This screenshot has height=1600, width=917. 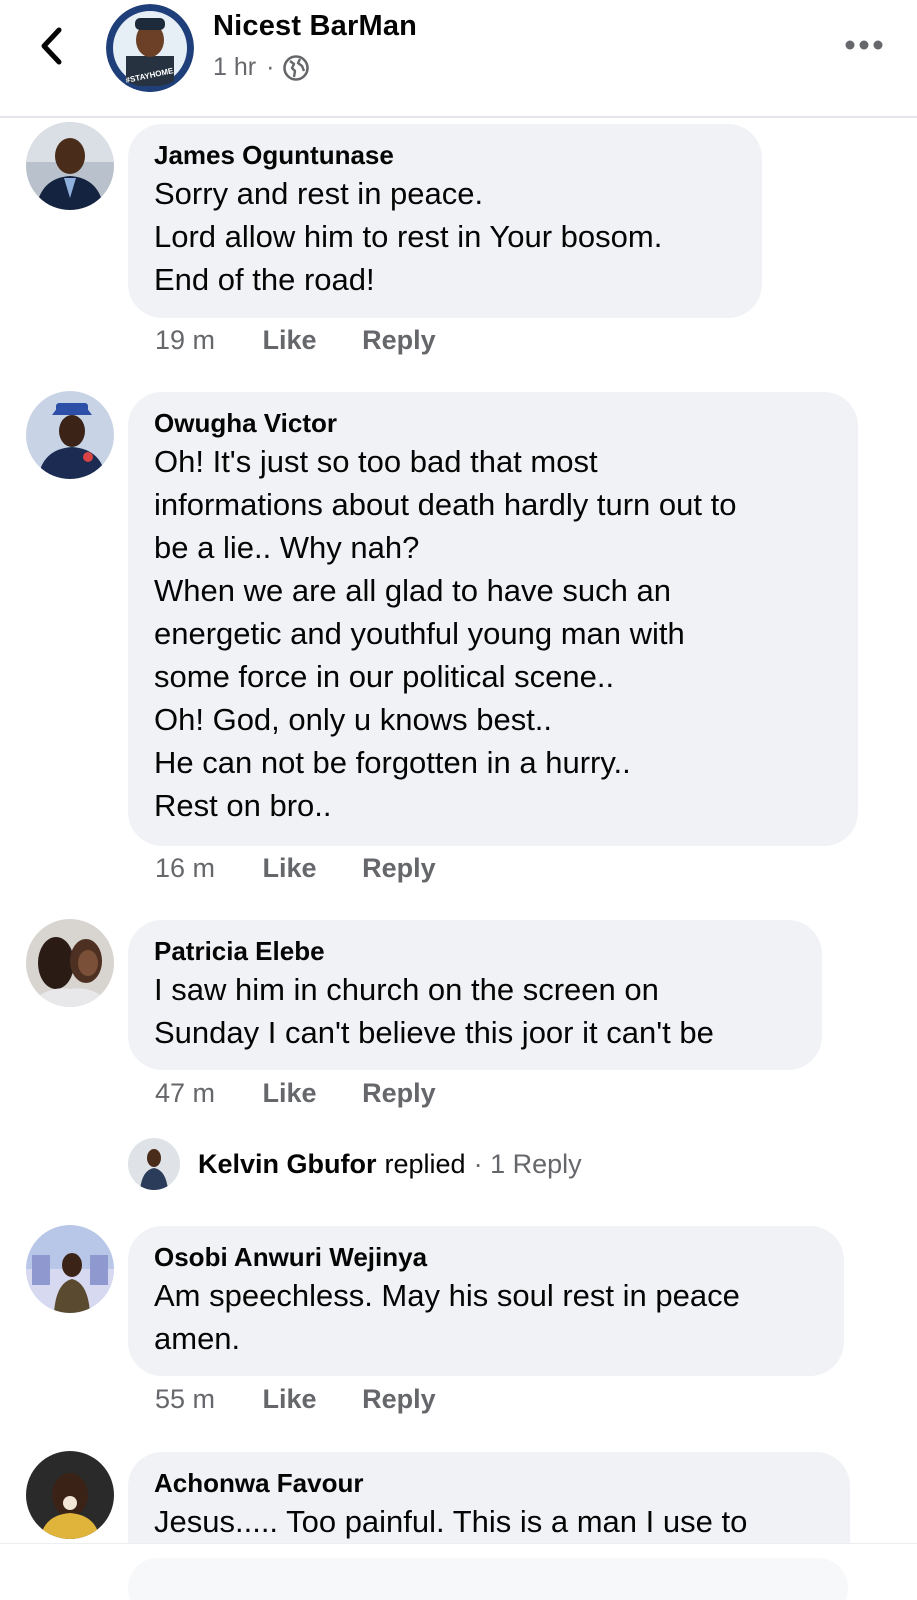 What do you see at coordinates (425, 1163) in the screenshot?
I see `replied-label: replied` at bounding box center [425, 1163].